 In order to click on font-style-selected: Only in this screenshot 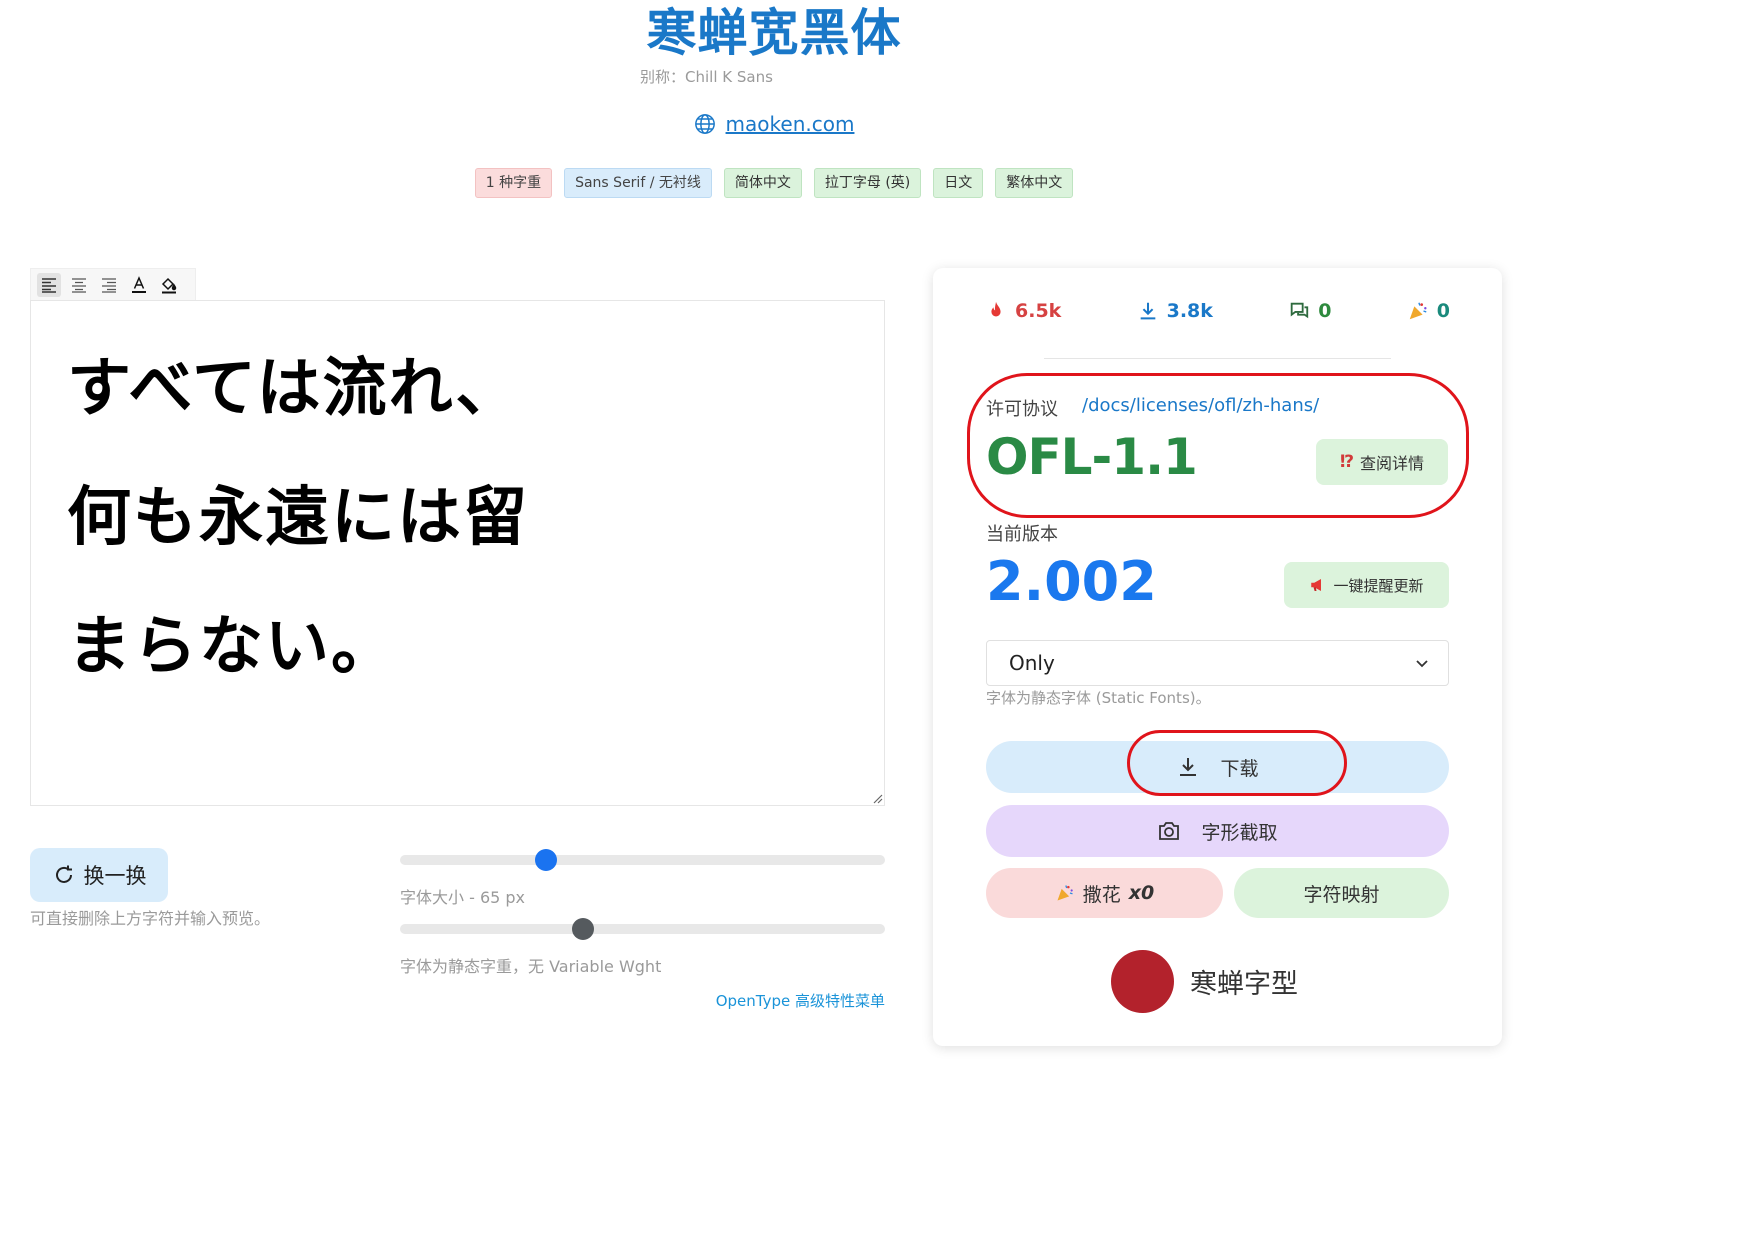, I will do `click(1032, 663)`.